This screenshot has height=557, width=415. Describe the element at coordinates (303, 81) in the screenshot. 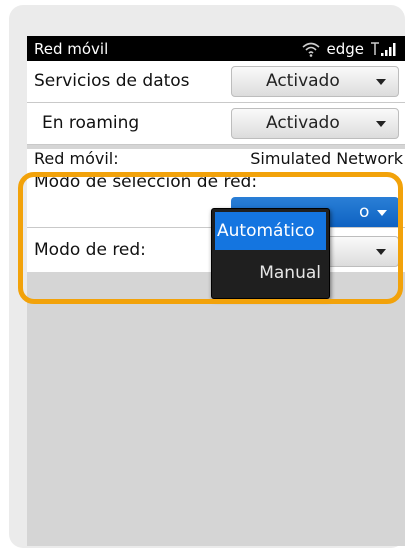

I see `data-services-value: Activado` at that location.